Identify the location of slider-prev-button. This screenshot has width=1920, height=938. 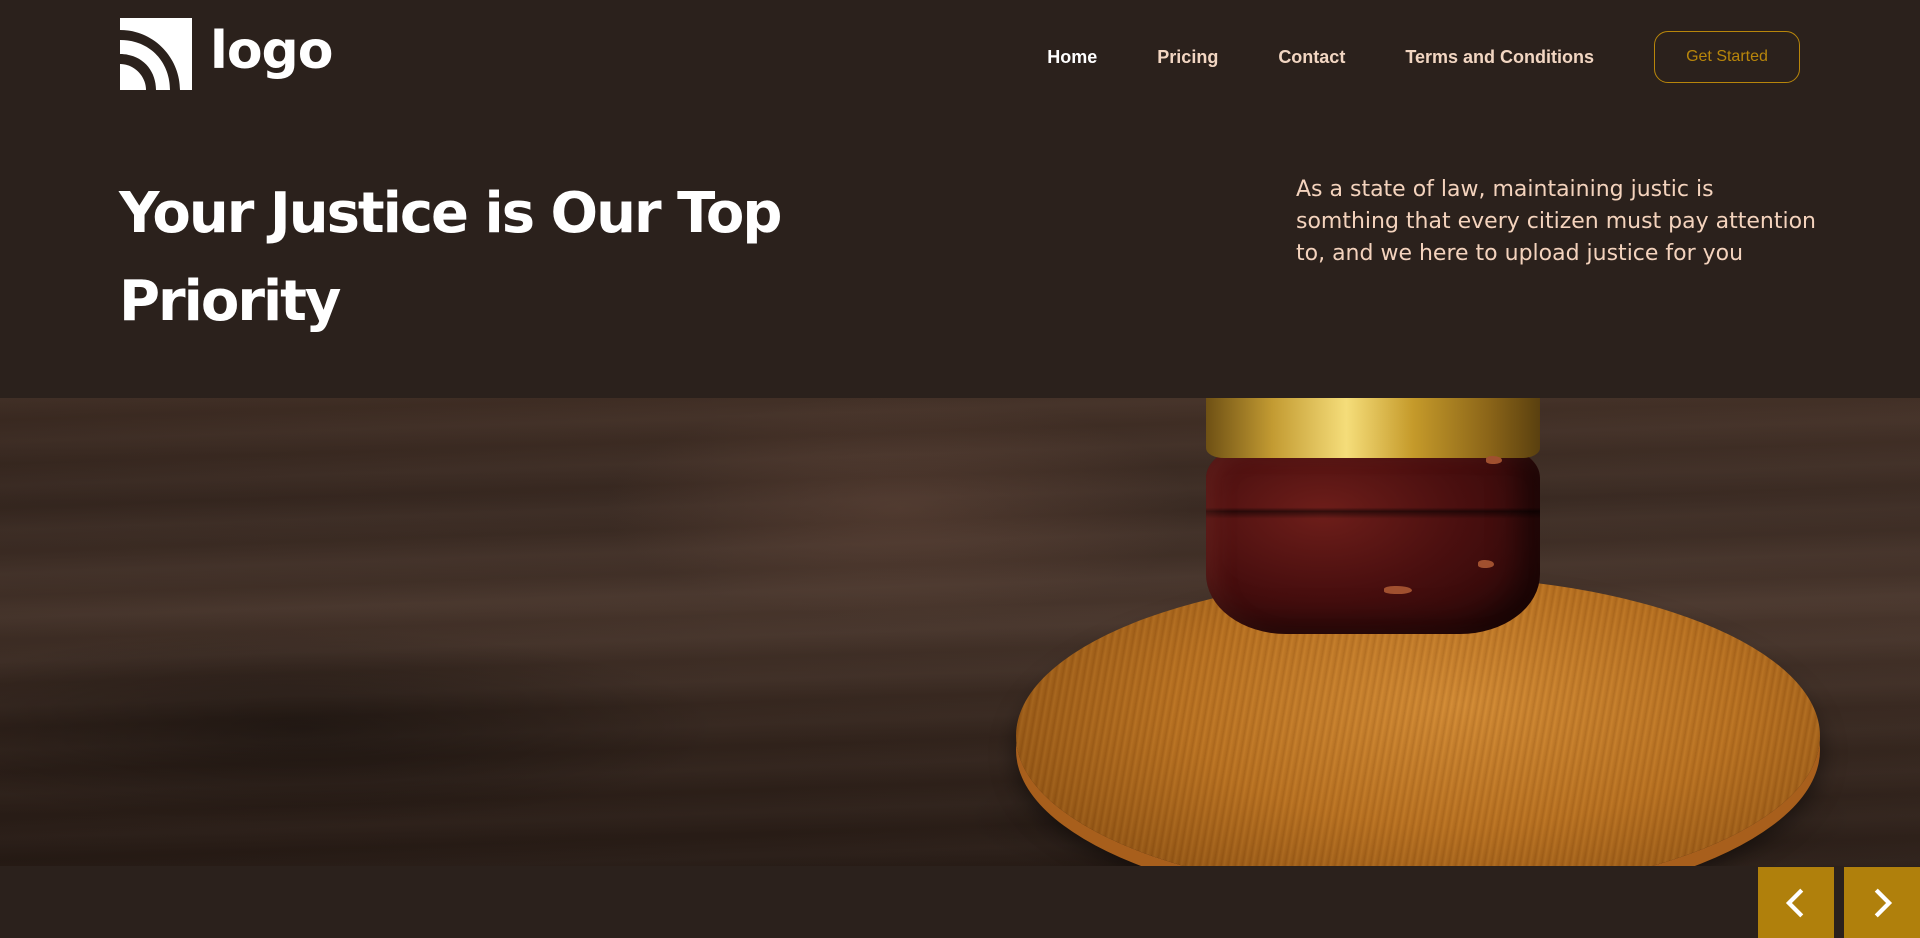
(1796, 902).